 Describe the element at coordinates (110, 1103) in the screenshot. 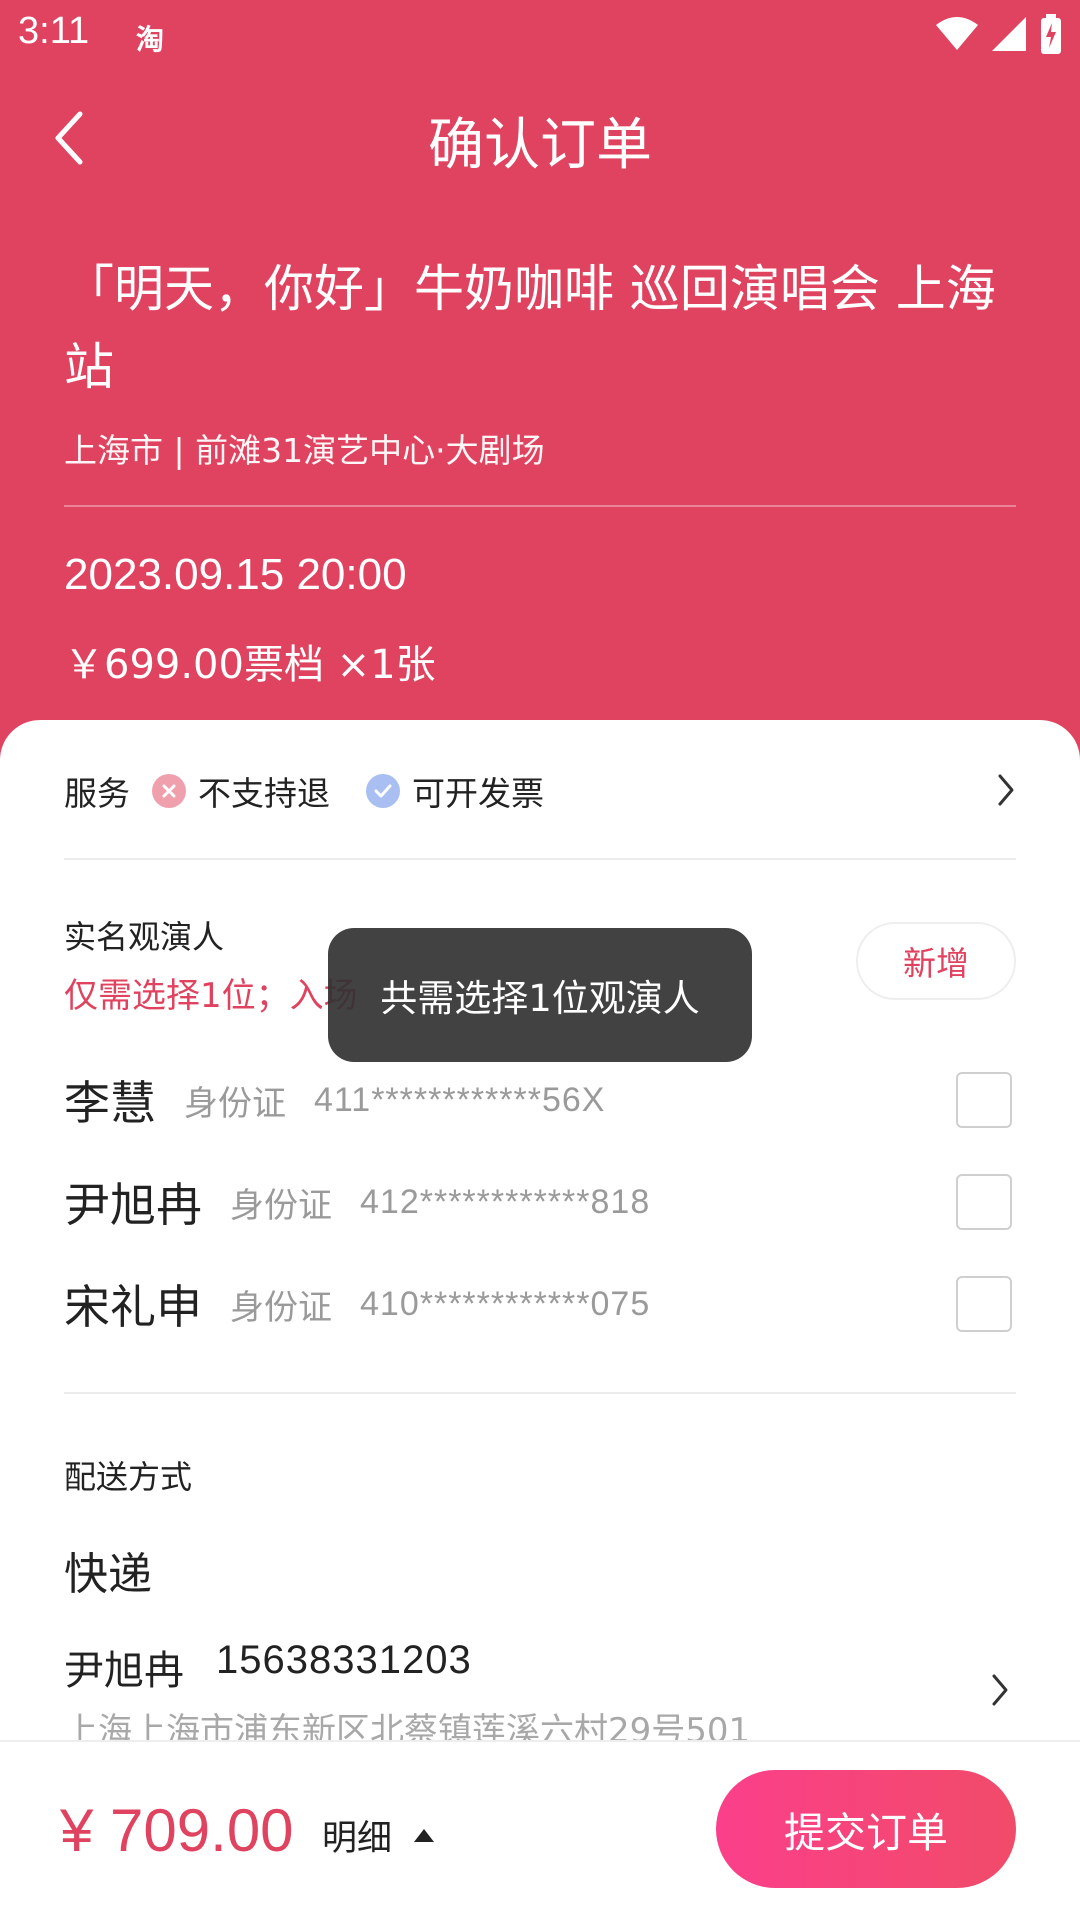

I see `viewer-name: 李慧` at that location.